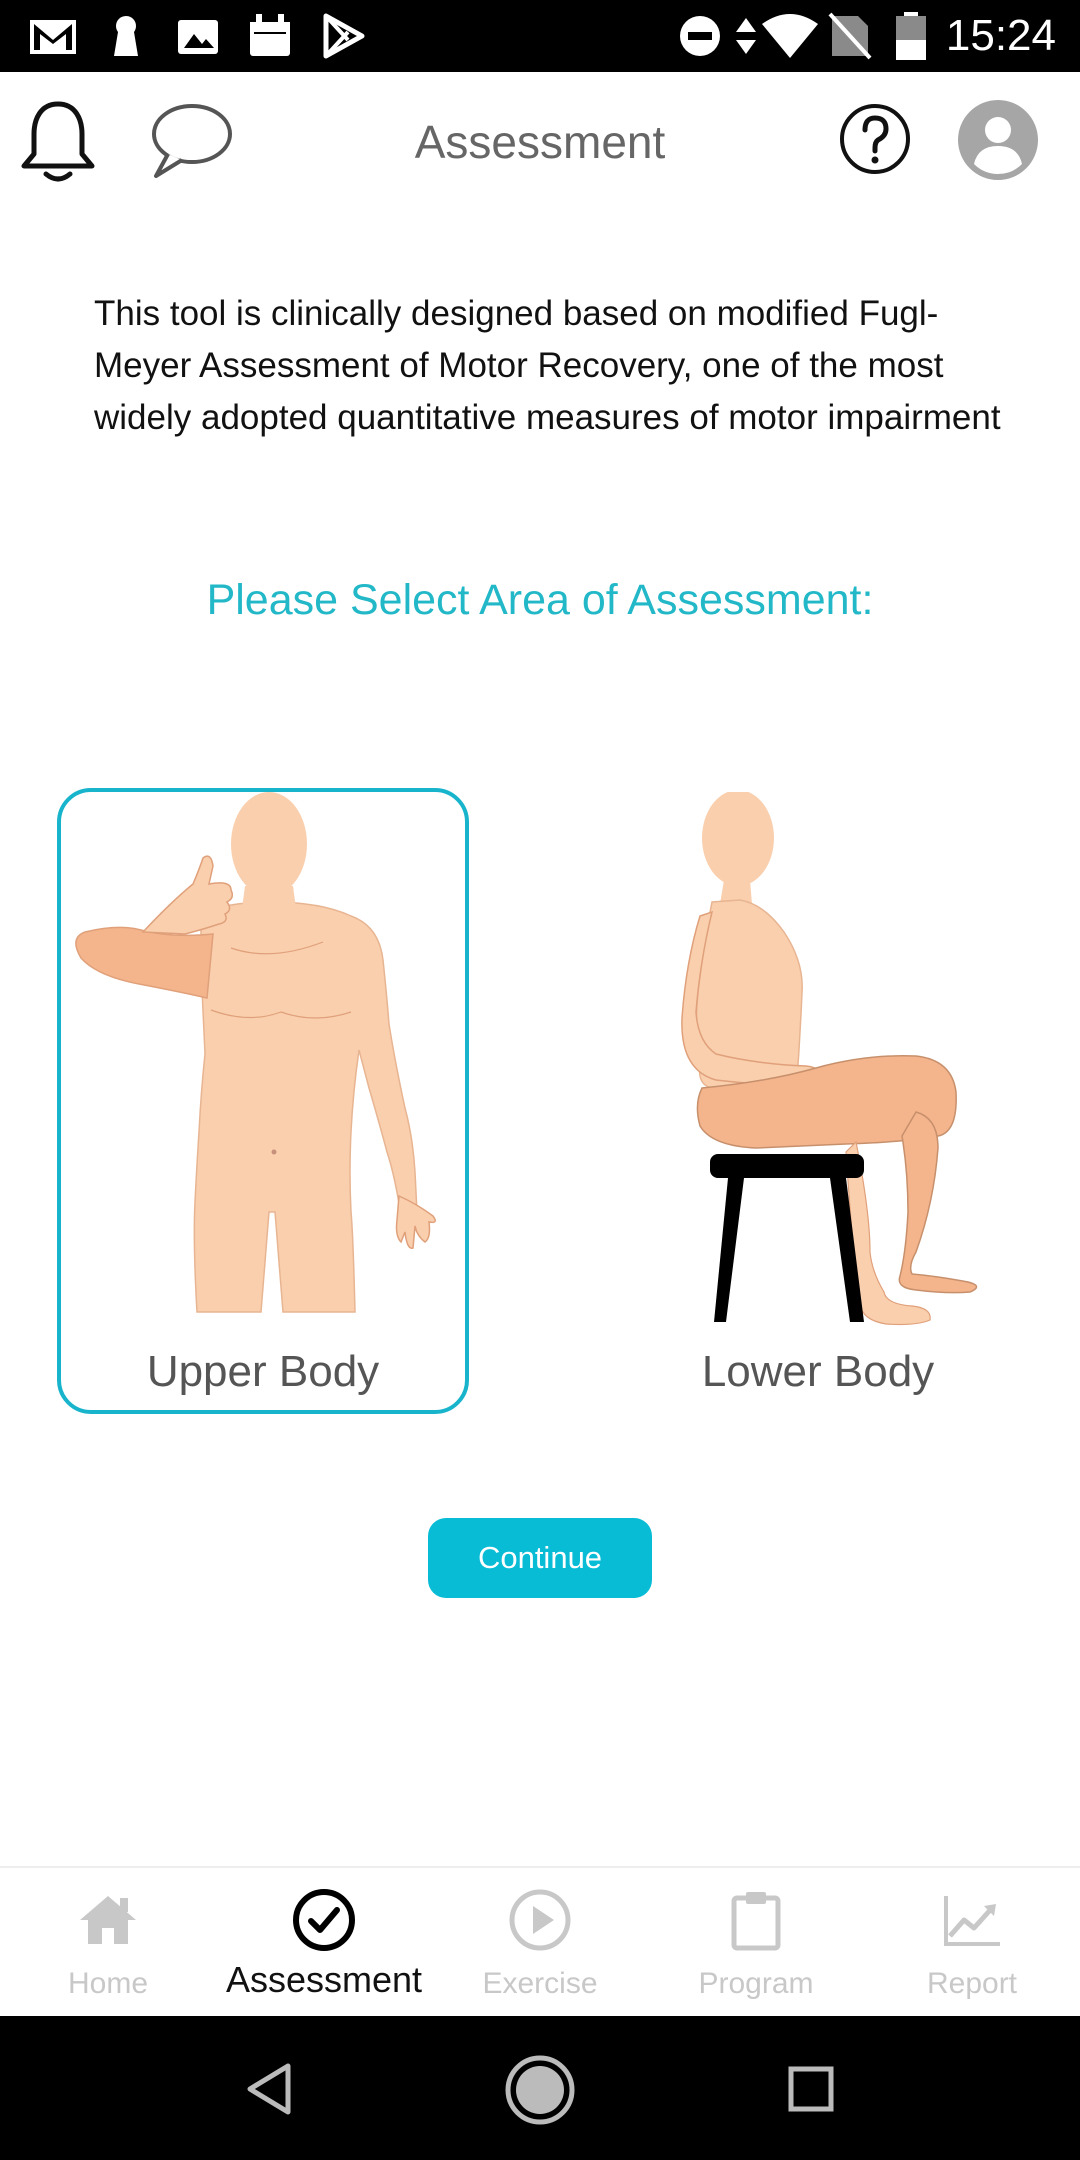 This screenshot has width=1080, height=2160. What do you see at coordinates (756, 1921) in the screenshot?
I see `clipboard-icon` at bounding box center [756, 1921].